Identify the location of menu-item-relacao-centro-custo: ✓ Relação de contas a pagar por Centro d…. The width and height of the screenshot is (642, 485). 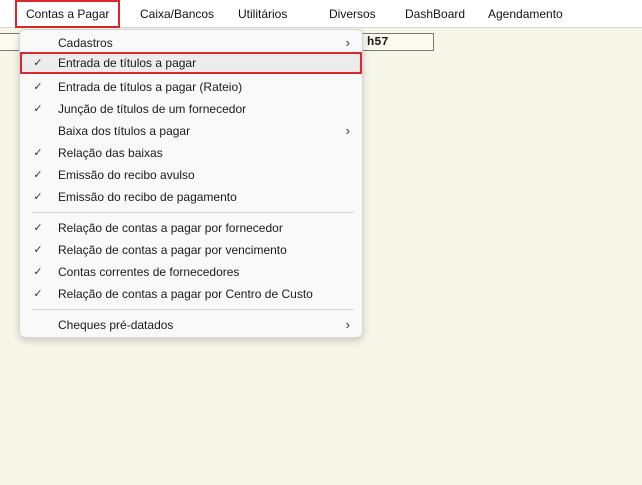
(191, 294).